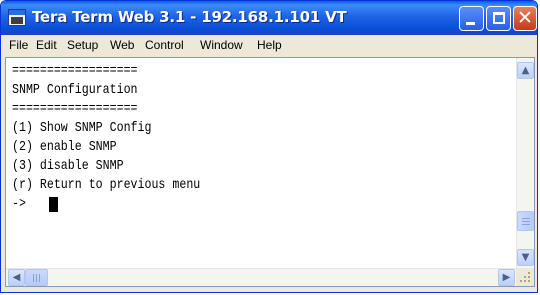 This screenshot has width=540, height=295. Describe the element at coordinates (470, 23) in the screenshot. I see `minimize-icon` at that location.